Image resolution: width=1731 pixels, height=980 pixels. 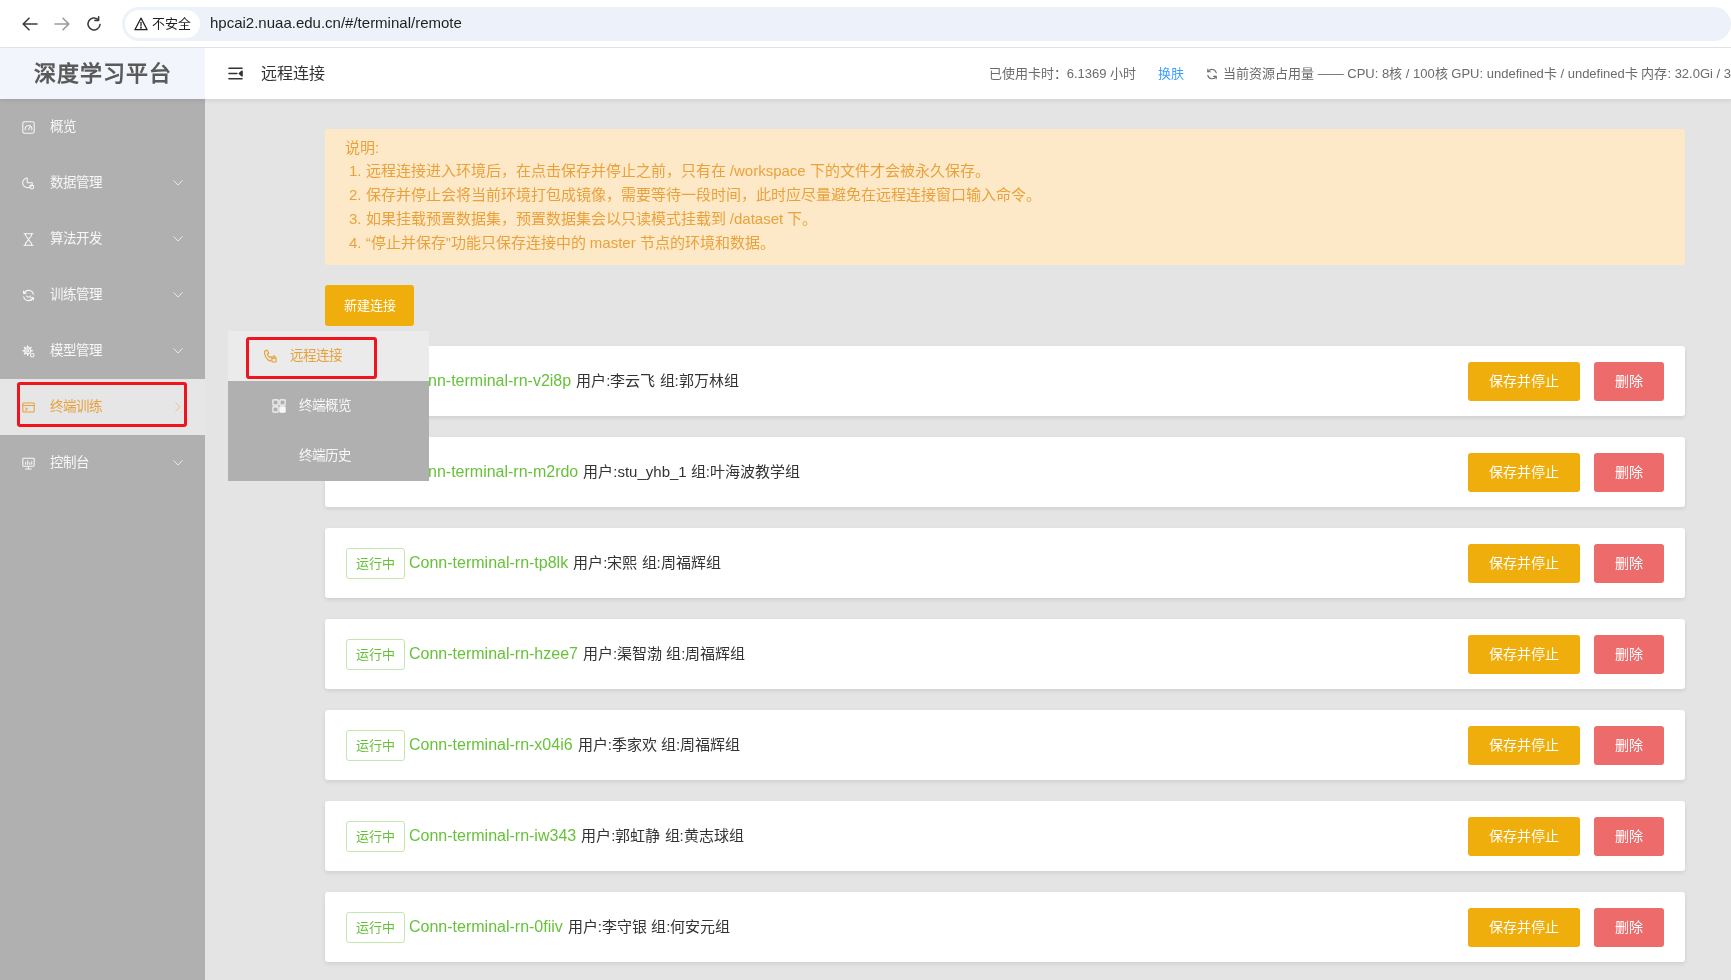 What do you see at coordinates (162, 23) in the screenshot?
I see `security-chip: 不安全` at bounding box center [162, 23].